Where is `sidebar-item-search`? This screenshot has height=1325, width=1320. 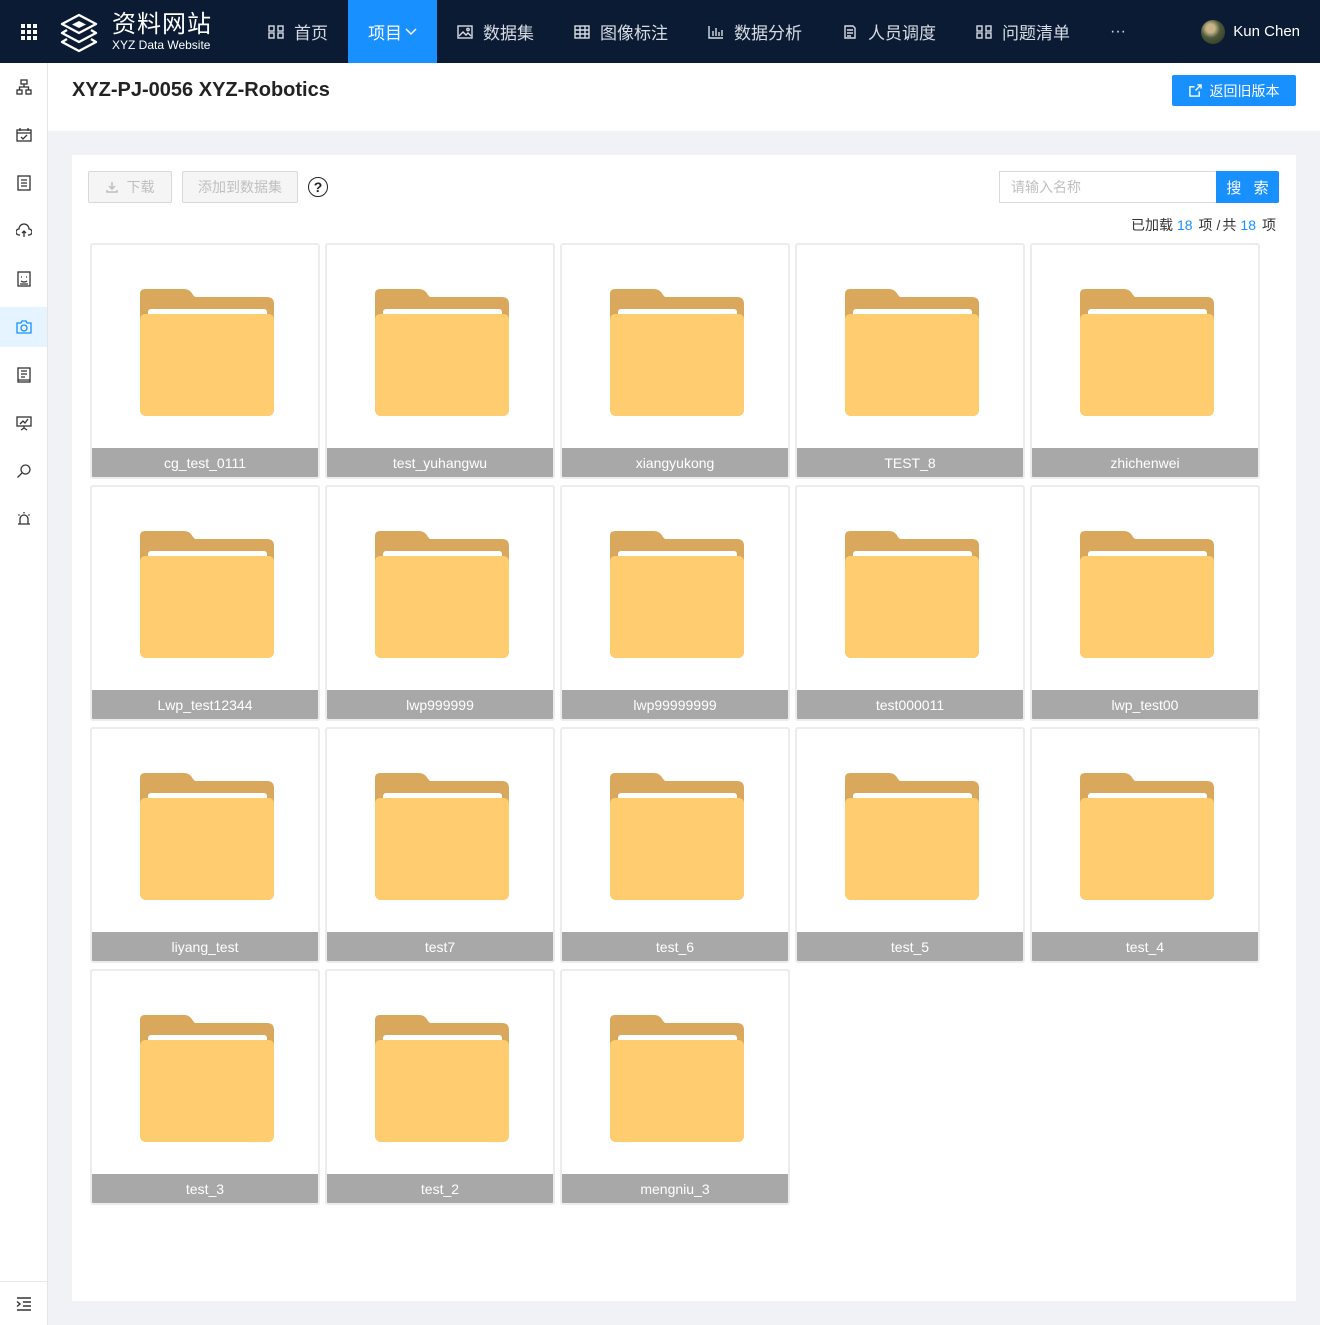 sidebar-item-search is located at coordinates (23, 471).